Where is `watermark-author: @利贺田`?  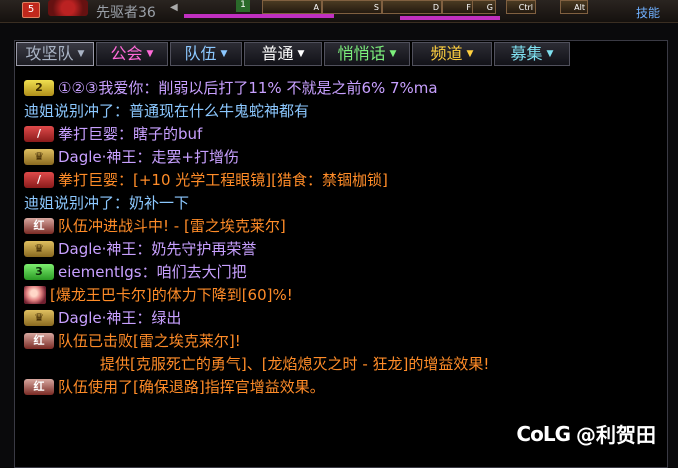
watermark-author: @利贺田 is located at coordinates (616, 435).